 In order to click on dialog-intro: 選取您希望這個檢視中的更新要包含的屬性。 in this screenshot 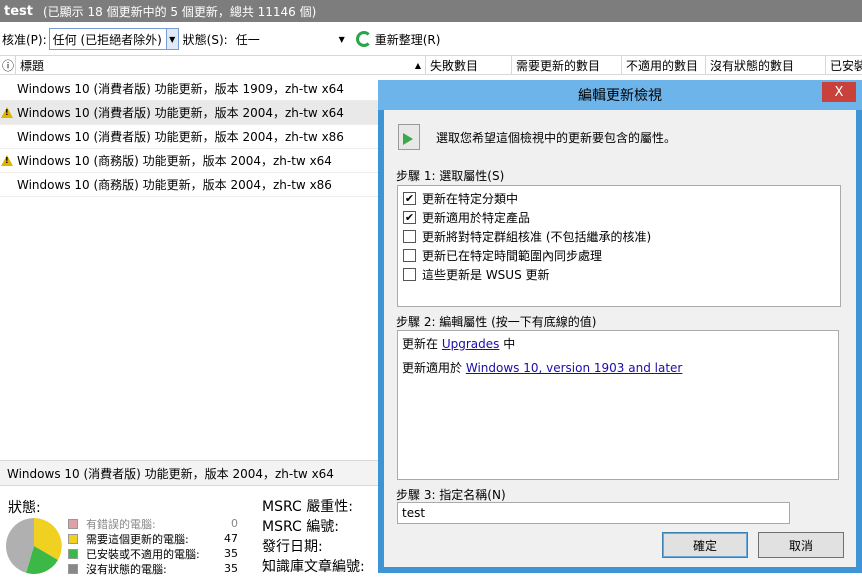, I will do `click(537, 137)`.